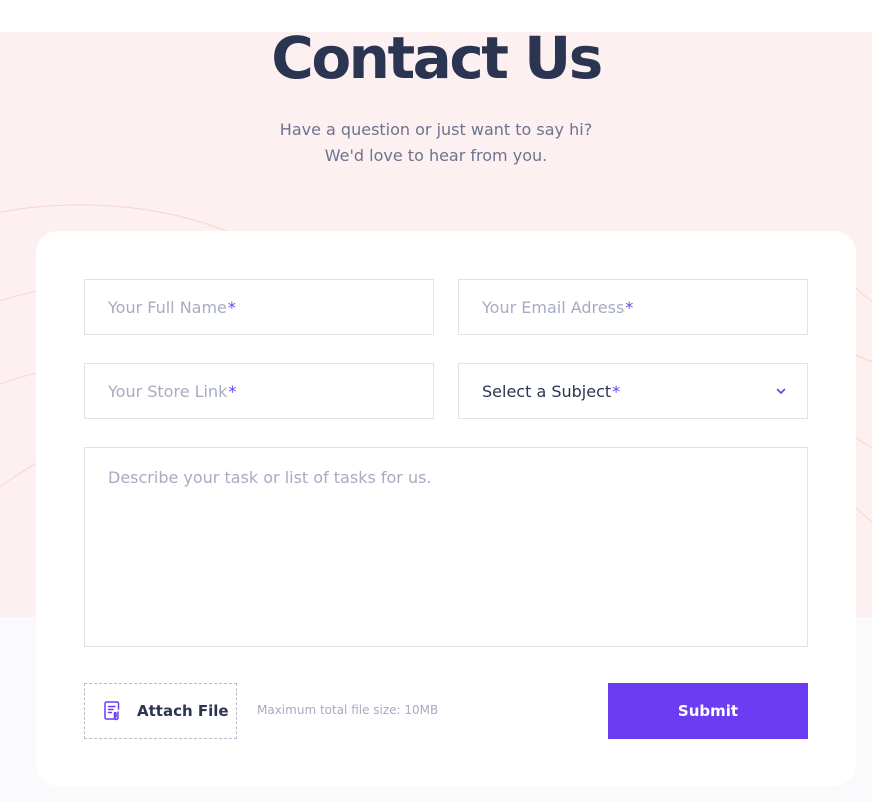  What do you see at coordinates (112, 711) in the screenshot?
I see `file-attachment-icon` at bounding box center [112, 711].